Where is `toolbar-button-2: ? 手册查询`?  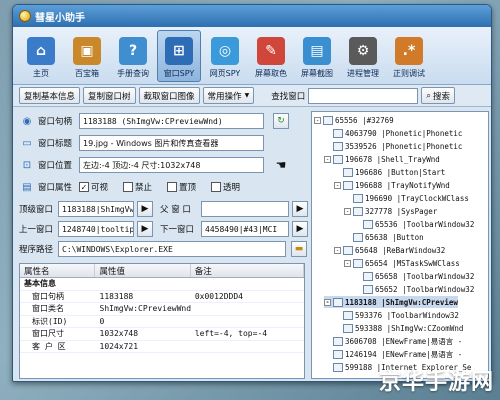 toolbar-button-2: ? 手册查询 is located at coordinates (133, 56).